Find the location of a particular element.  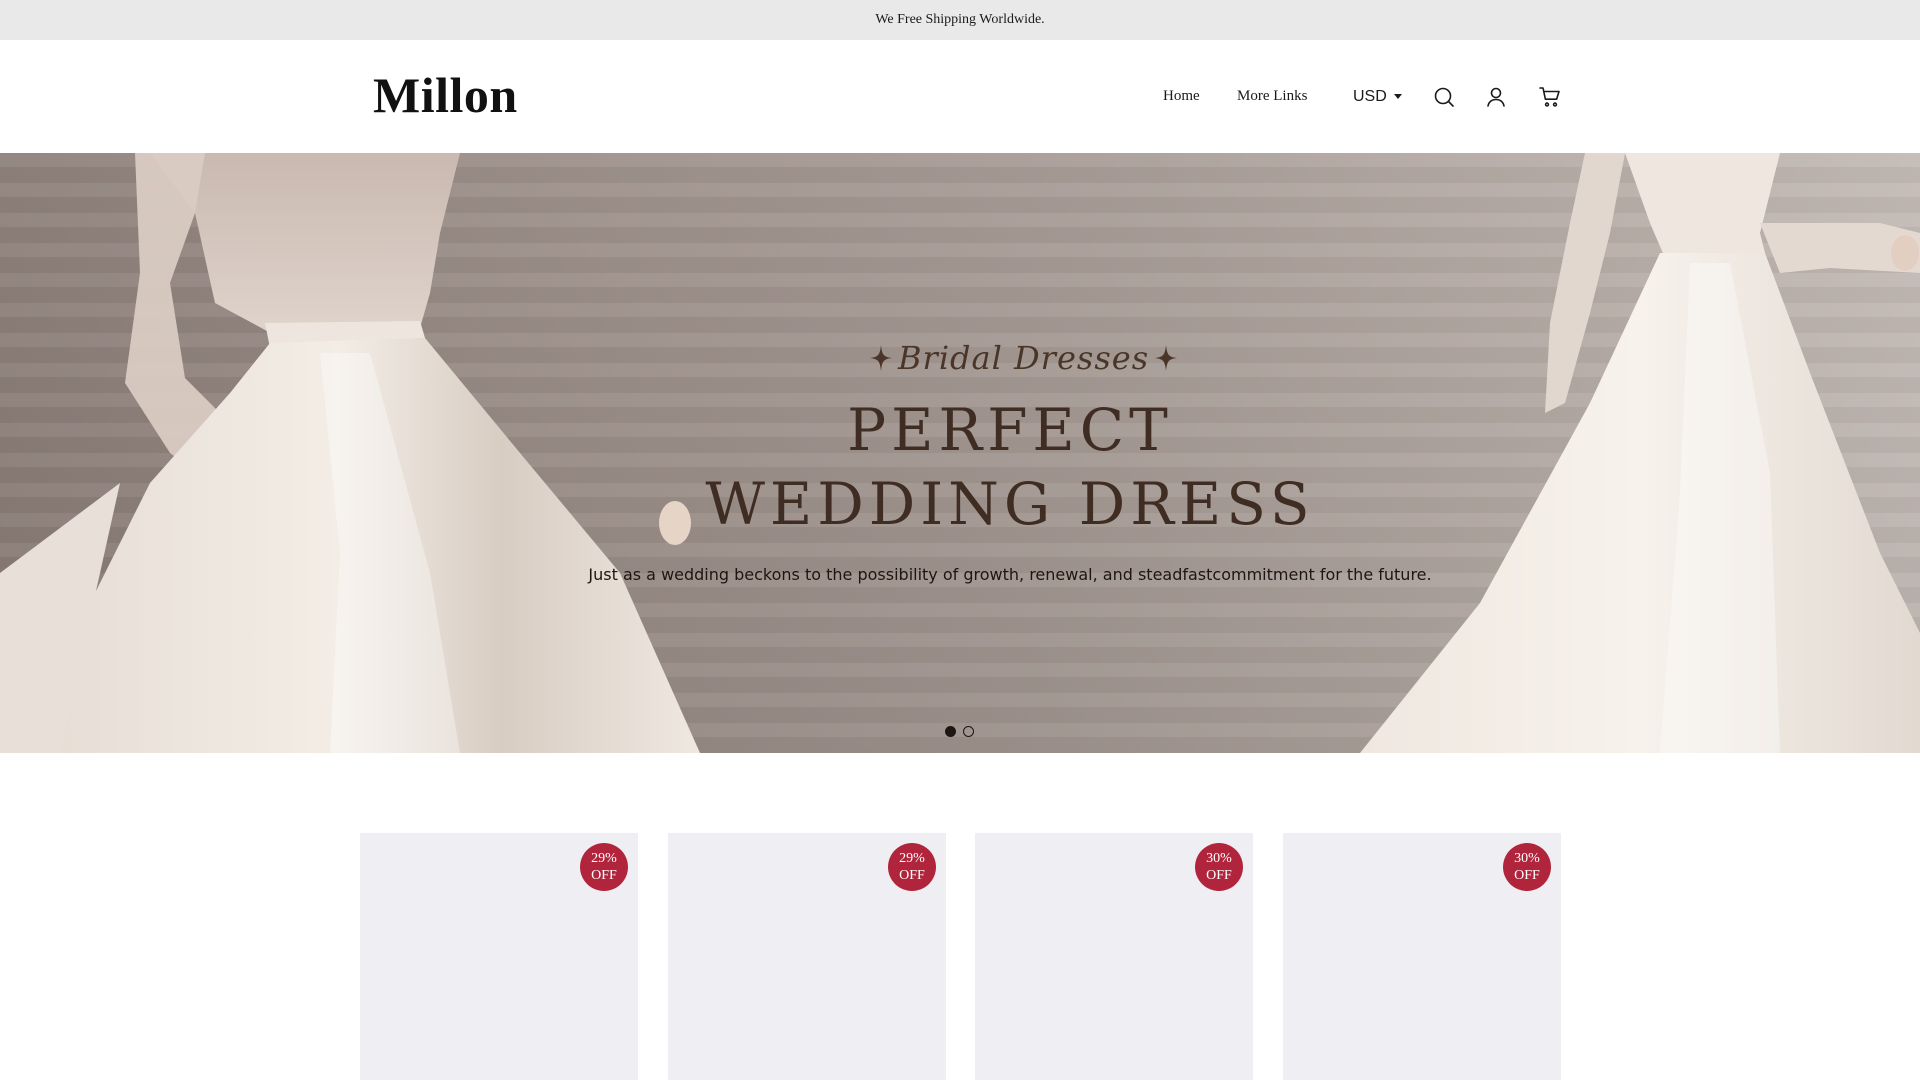

hero-headline-line1: PERFECT is located at coordinates (1010, 430).